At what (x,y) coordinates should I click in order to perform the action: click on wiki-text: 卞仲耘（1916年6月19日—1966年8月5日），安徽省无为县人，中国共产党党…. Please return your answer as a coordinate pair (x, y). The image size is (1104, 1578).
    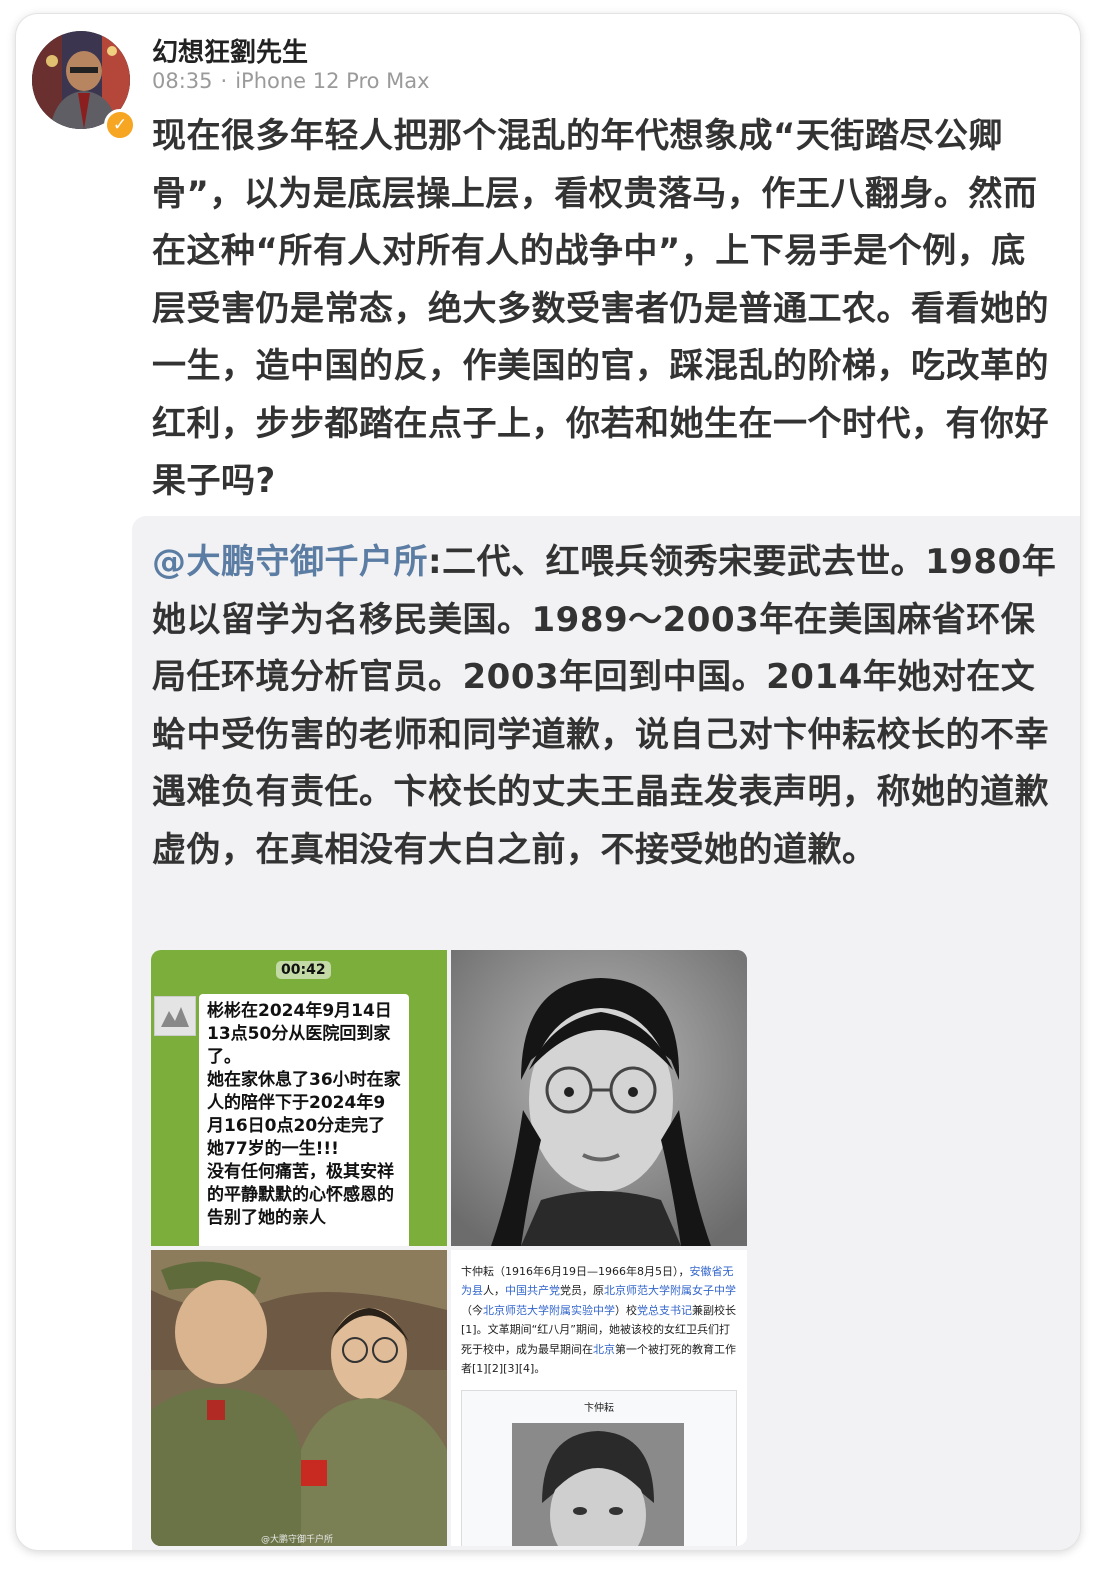
    Looking at the image, I should click on (600, 1320).